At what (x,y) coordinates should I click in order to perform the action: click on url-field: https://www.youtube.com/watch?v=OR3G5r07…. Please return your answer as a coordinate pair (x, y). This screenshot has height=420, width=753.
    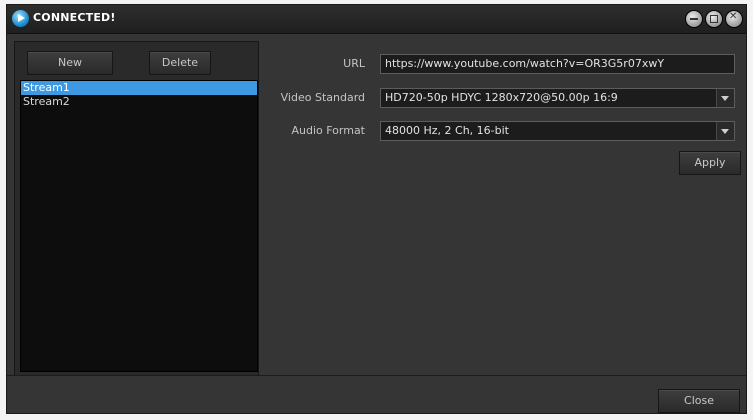
    Looking at the image, I should click on (557, 64).